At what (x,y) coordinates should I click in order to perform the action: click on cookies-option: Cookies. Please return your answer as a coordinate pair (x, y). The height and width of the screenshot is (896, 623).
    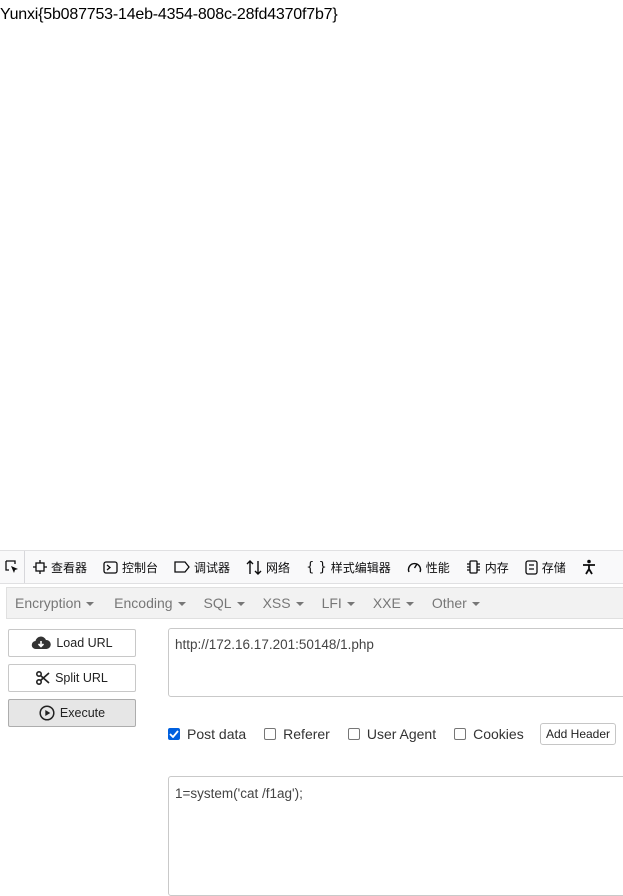
    Looking at the image, I should click on (489, 734).